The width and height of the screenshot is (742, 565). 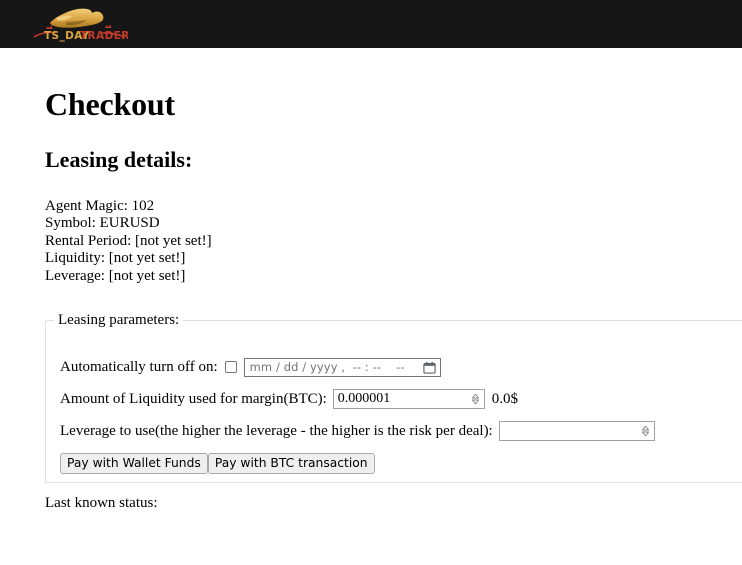 I want to click on detail-rental-period: Rental Period: [not yet set!], so click(x=128, y=240).